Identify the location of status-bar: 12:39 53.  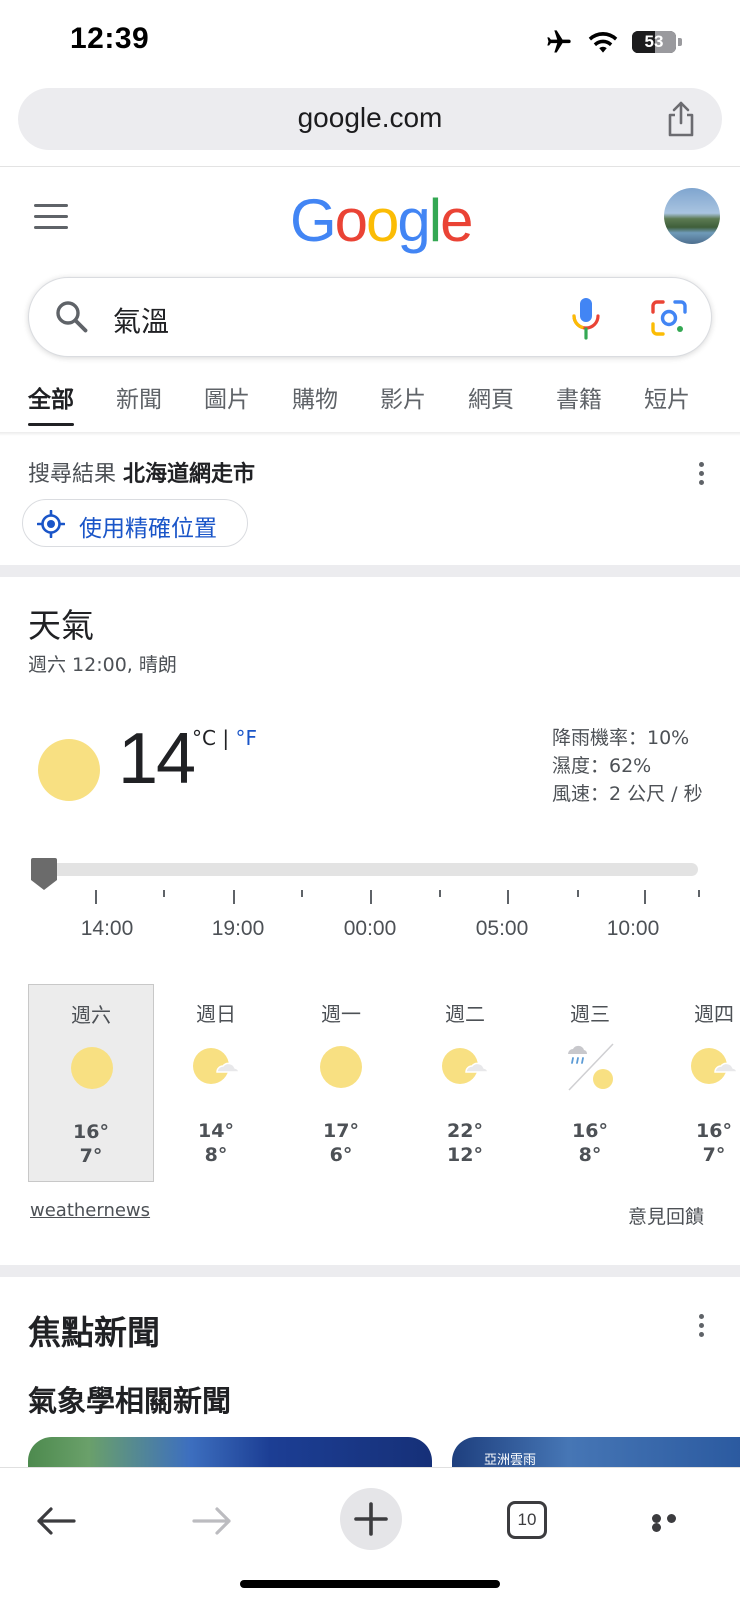
(370, 42).